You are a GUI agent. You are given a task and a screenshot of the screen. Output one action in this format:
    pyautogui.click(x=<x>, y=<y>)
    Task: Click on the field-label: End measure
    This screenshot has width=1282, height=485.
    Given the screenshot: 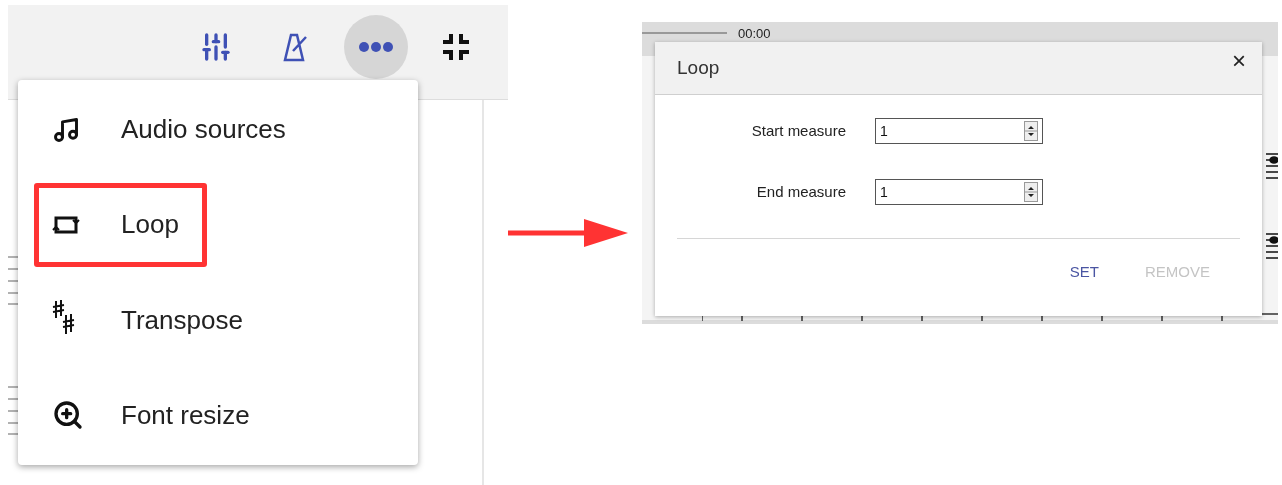 What is the action you would take?
    pyautogui.click(x=800, y=191)
    